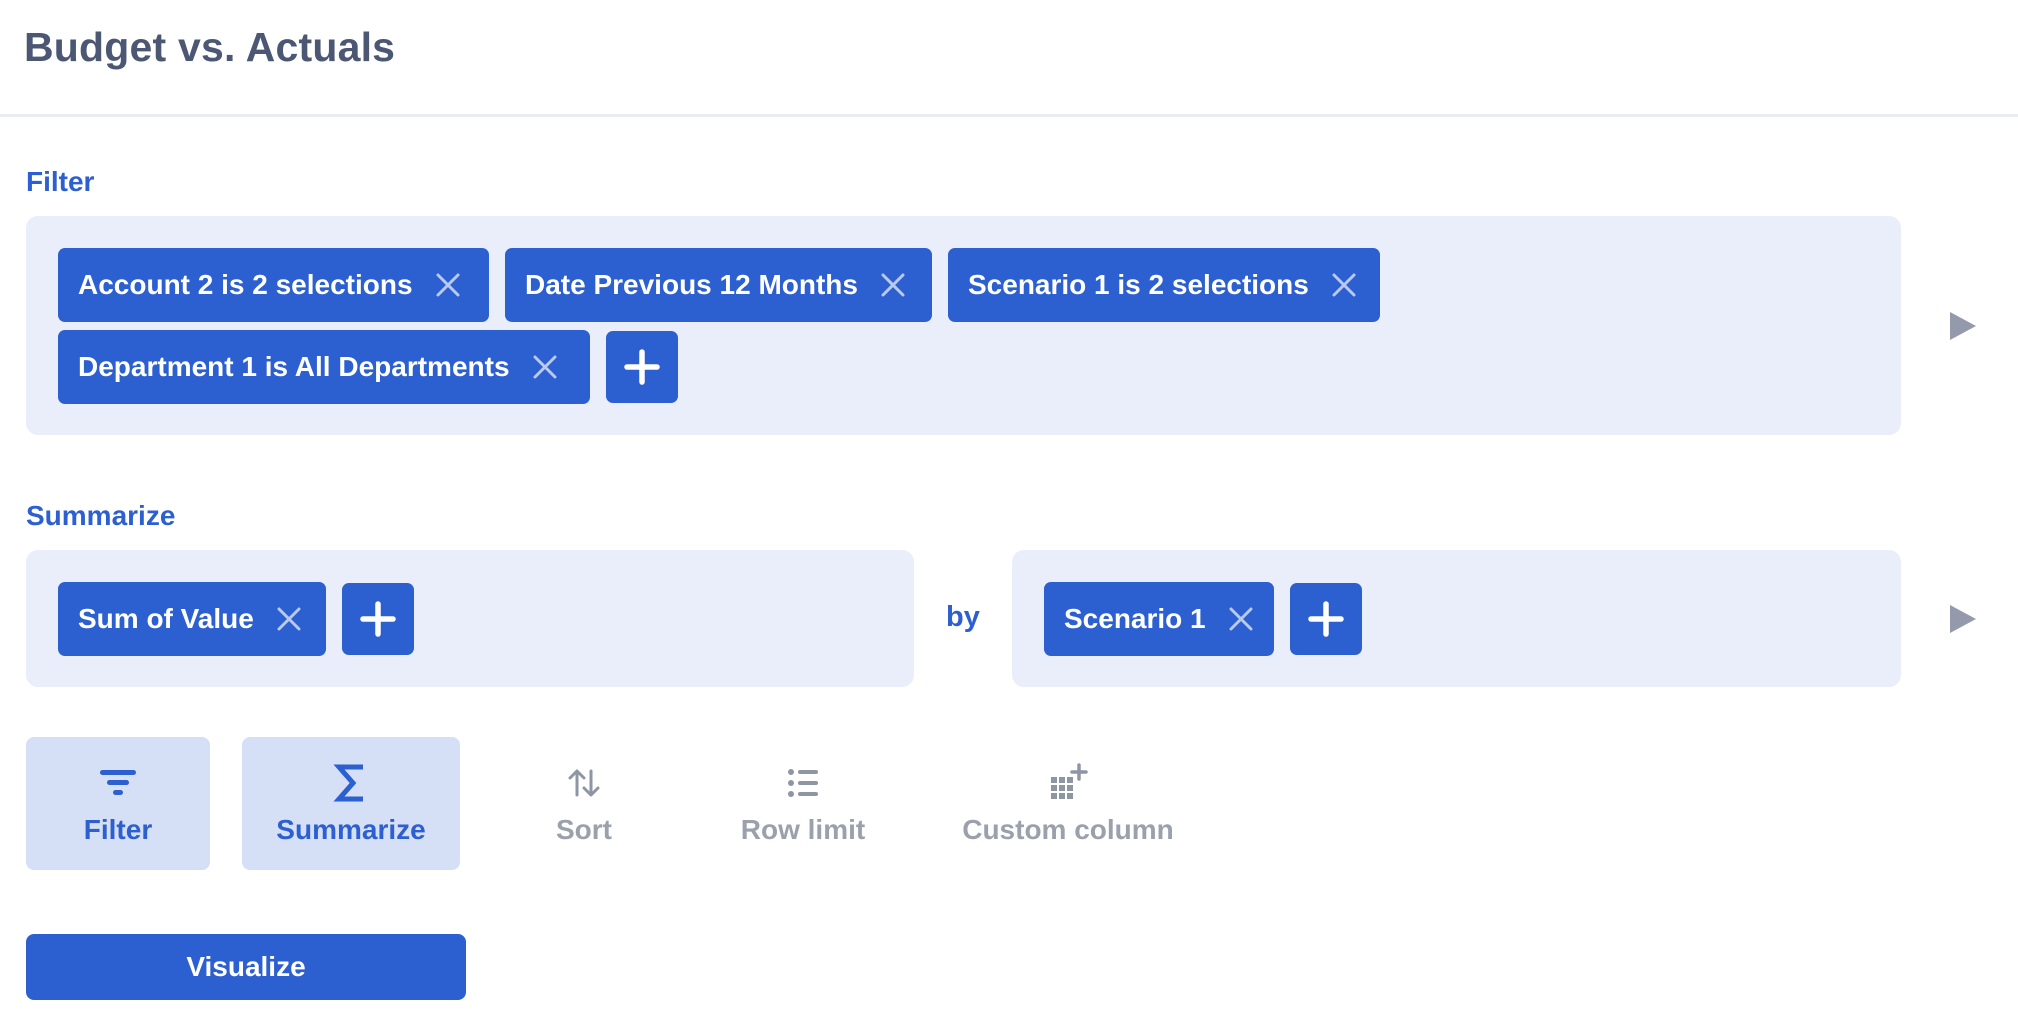  Describe the element at coordinates (803, 783) in the screenshot. I see `list-icon` at that location.